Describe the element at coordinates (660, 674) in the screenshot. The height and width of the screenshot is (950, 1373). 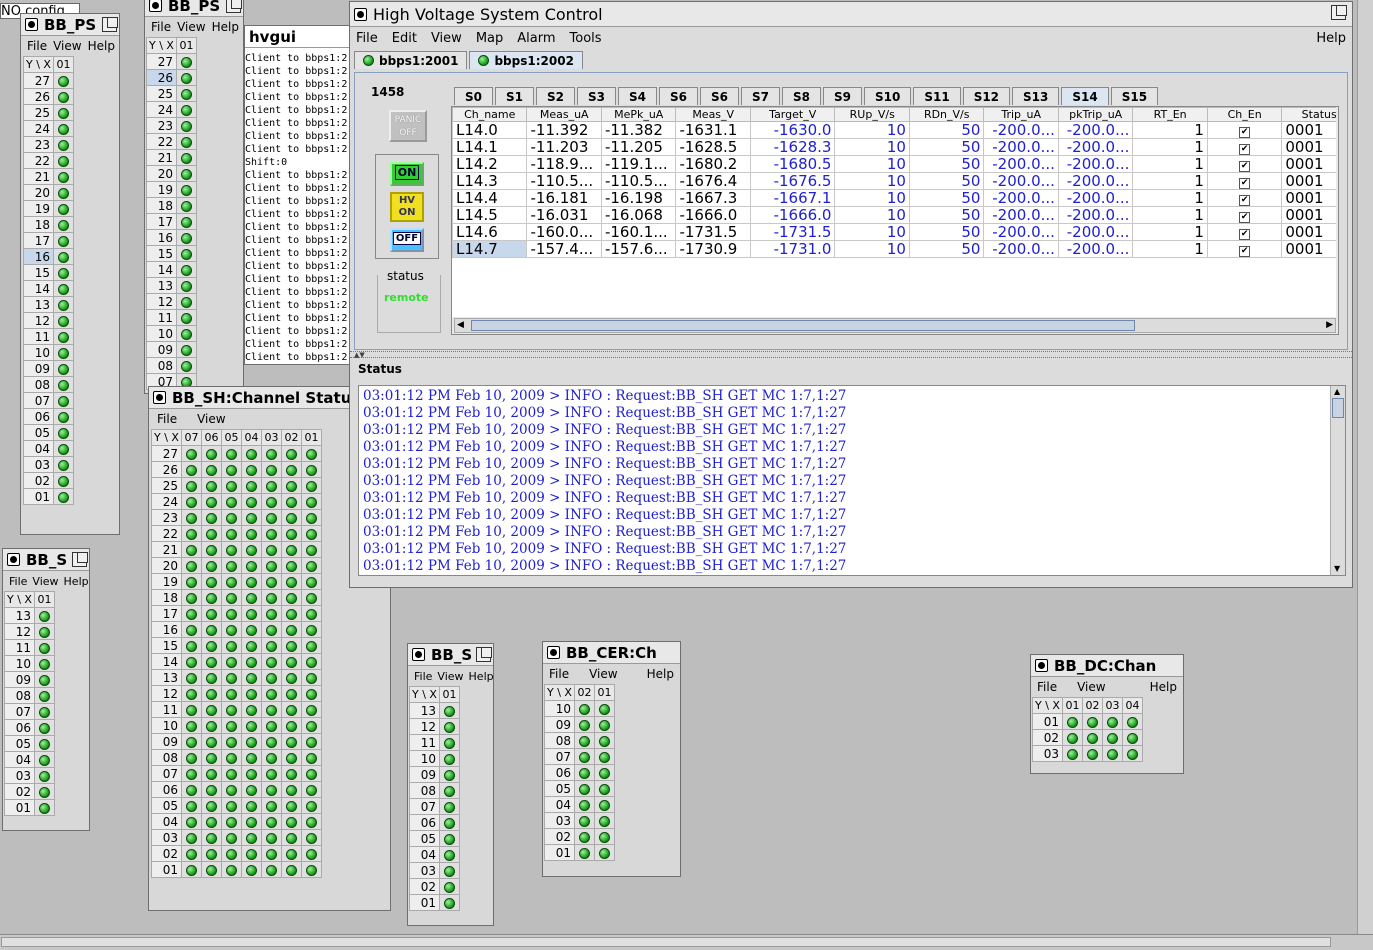
I see `menu-help: Help` at that location.